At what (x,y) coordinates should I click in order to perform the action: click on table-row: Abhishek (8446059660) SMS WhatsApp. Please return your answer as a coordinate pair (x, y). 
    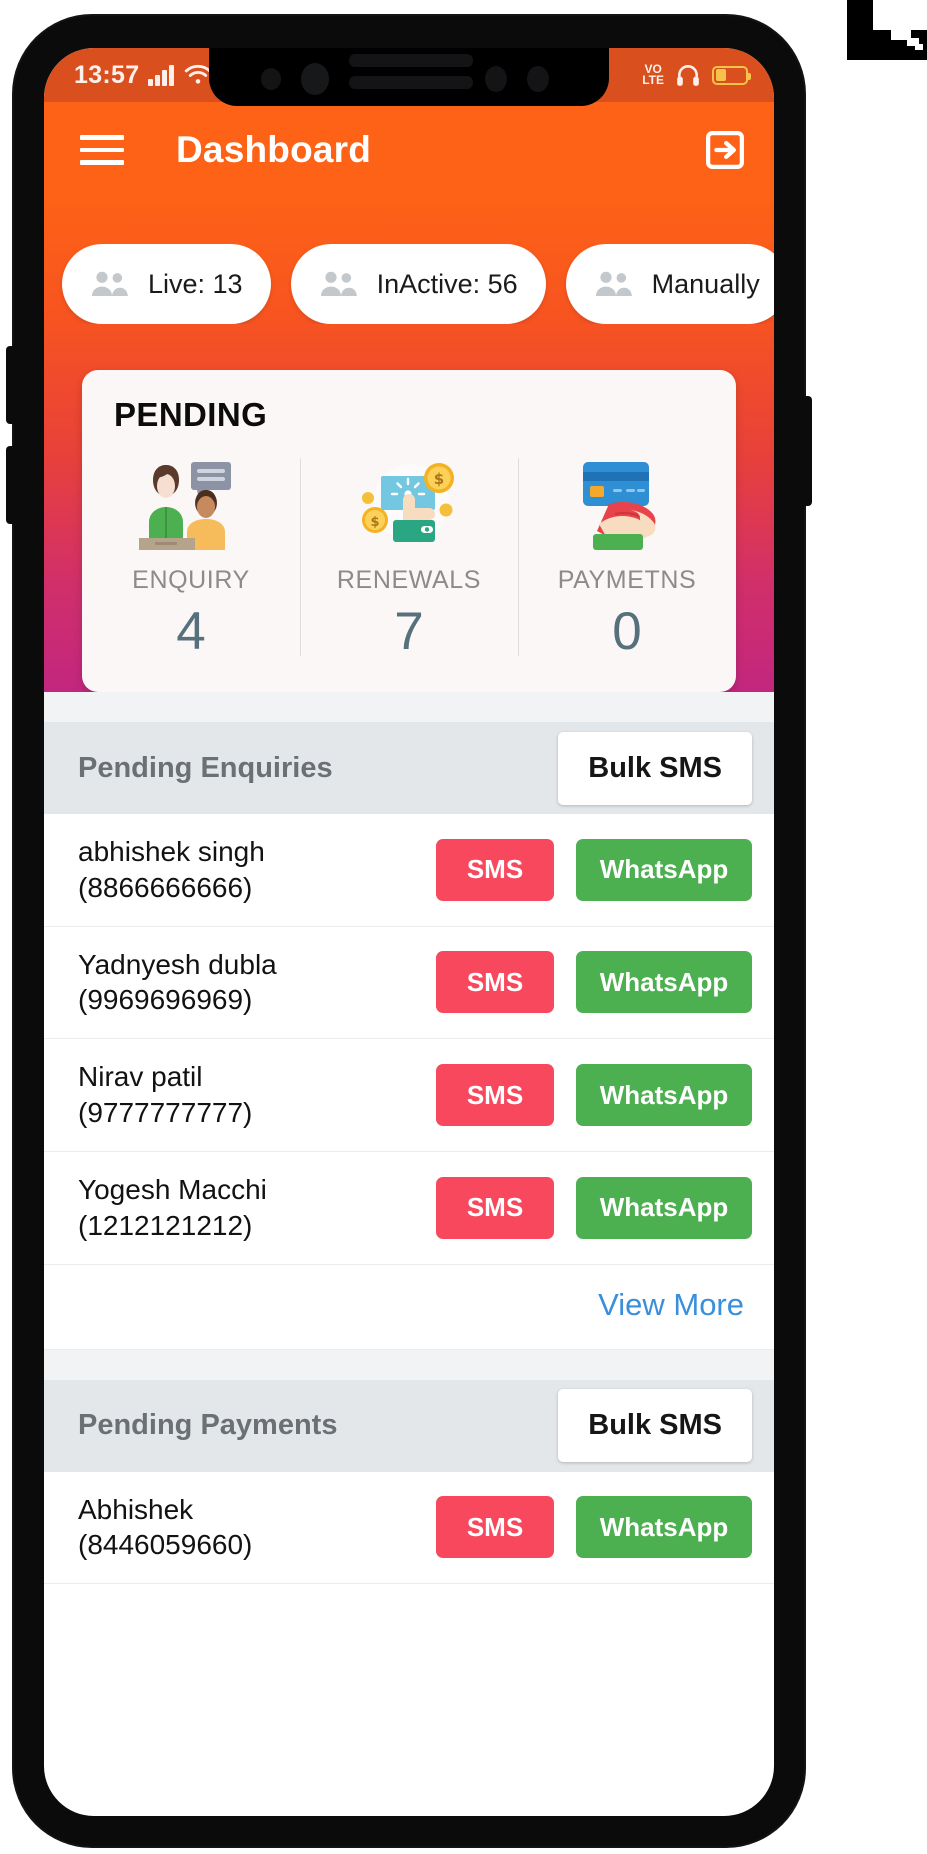
    Looking at the image, I should click on (409, 1528).